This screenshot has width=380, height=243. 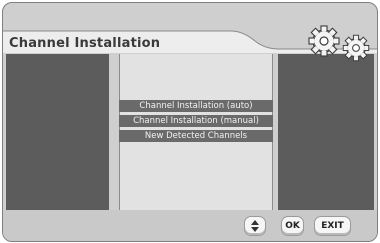 I want to click on menu-item-new-detected-channels: New Detected Channels, so click(x=196, y=136).